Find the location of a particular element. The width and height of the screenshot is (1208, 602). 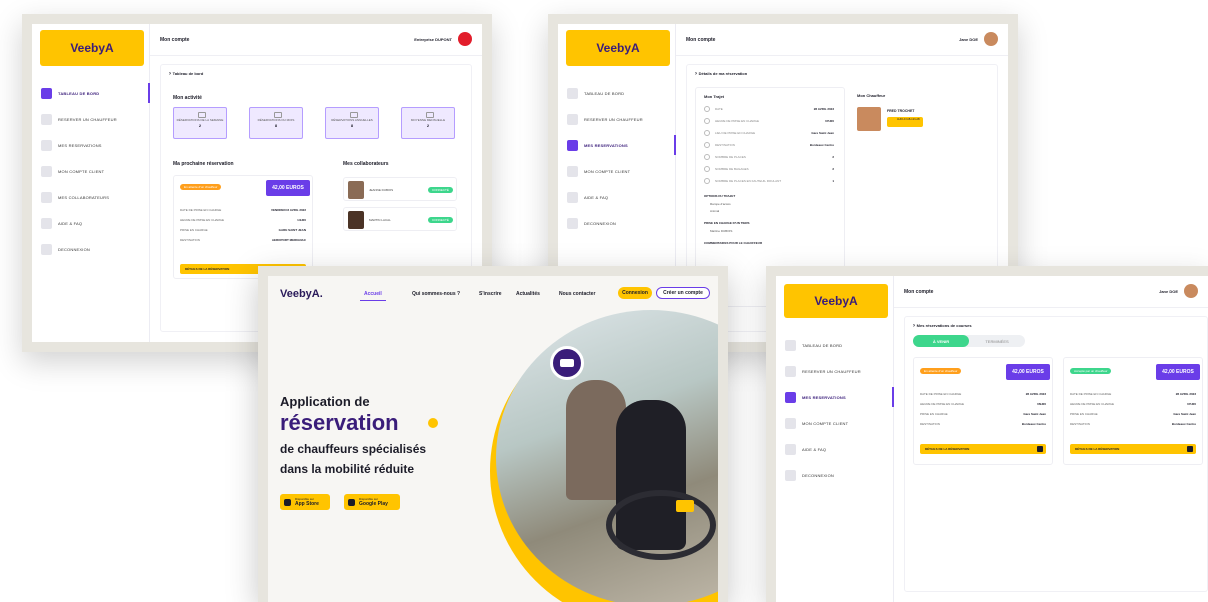

tab-upcoming: À VENIR is located at coordinates (941, 341).